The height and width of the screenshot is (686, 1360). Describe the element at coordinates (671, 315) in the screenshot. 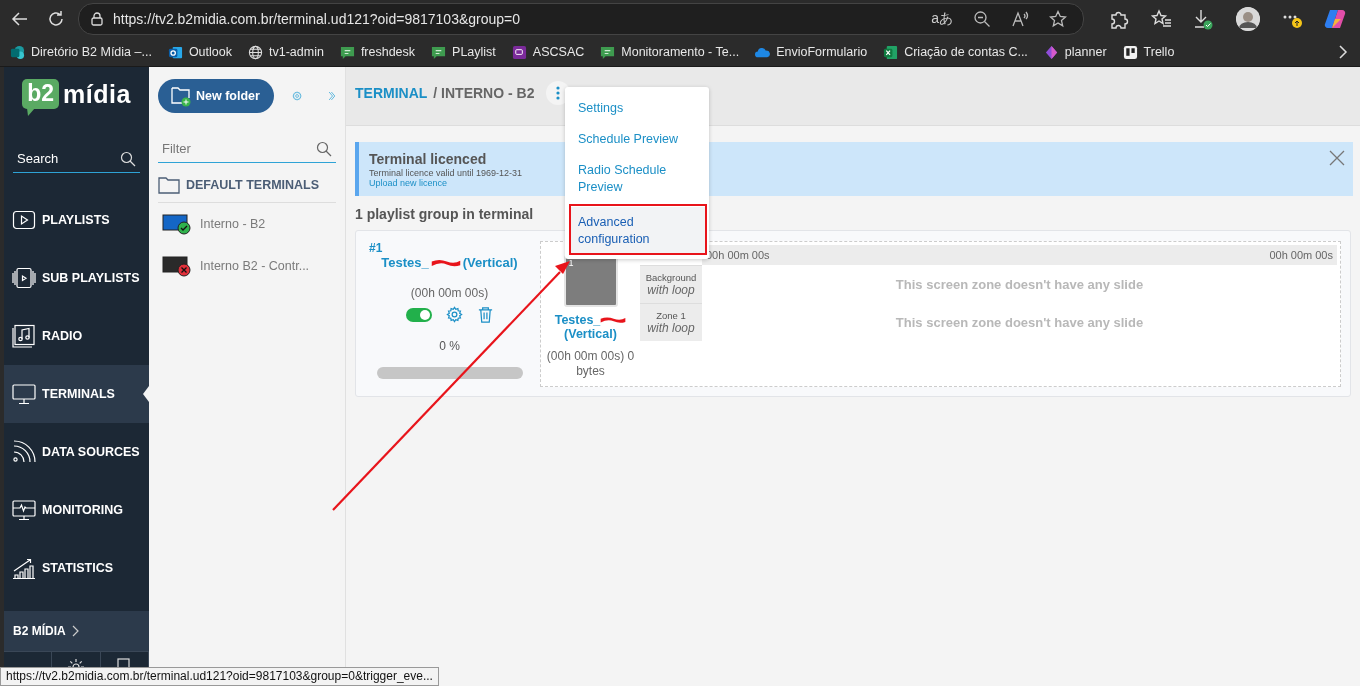

I see `zone-name: Zone 1` at that location.